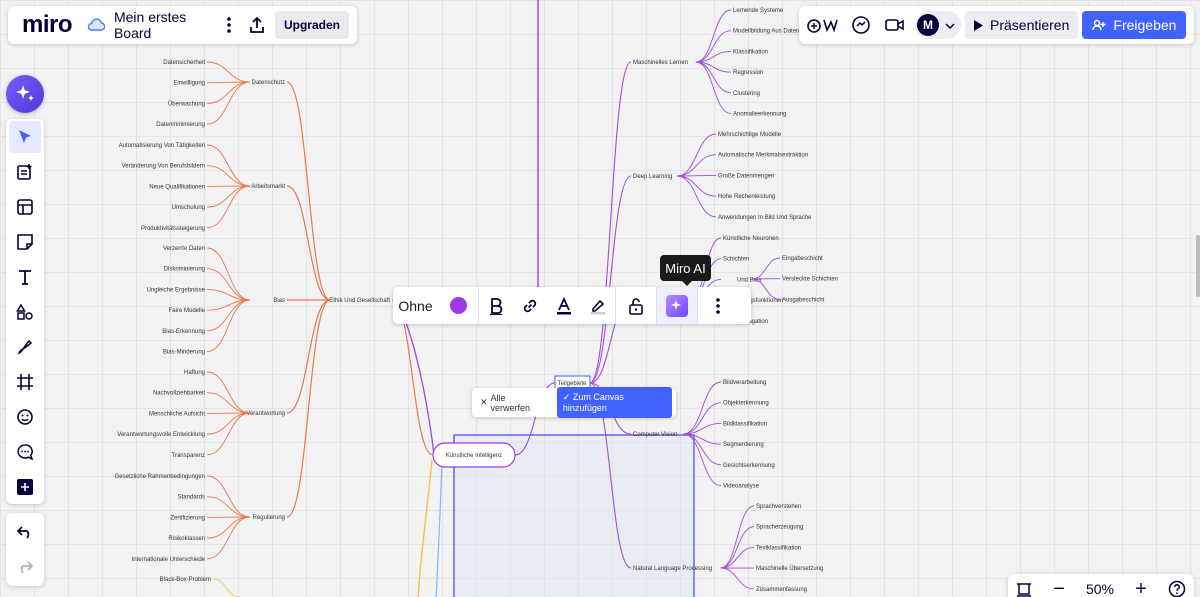 This screenshot has height=597, width=1200. I want to click on more-icon, so click(229, 25).